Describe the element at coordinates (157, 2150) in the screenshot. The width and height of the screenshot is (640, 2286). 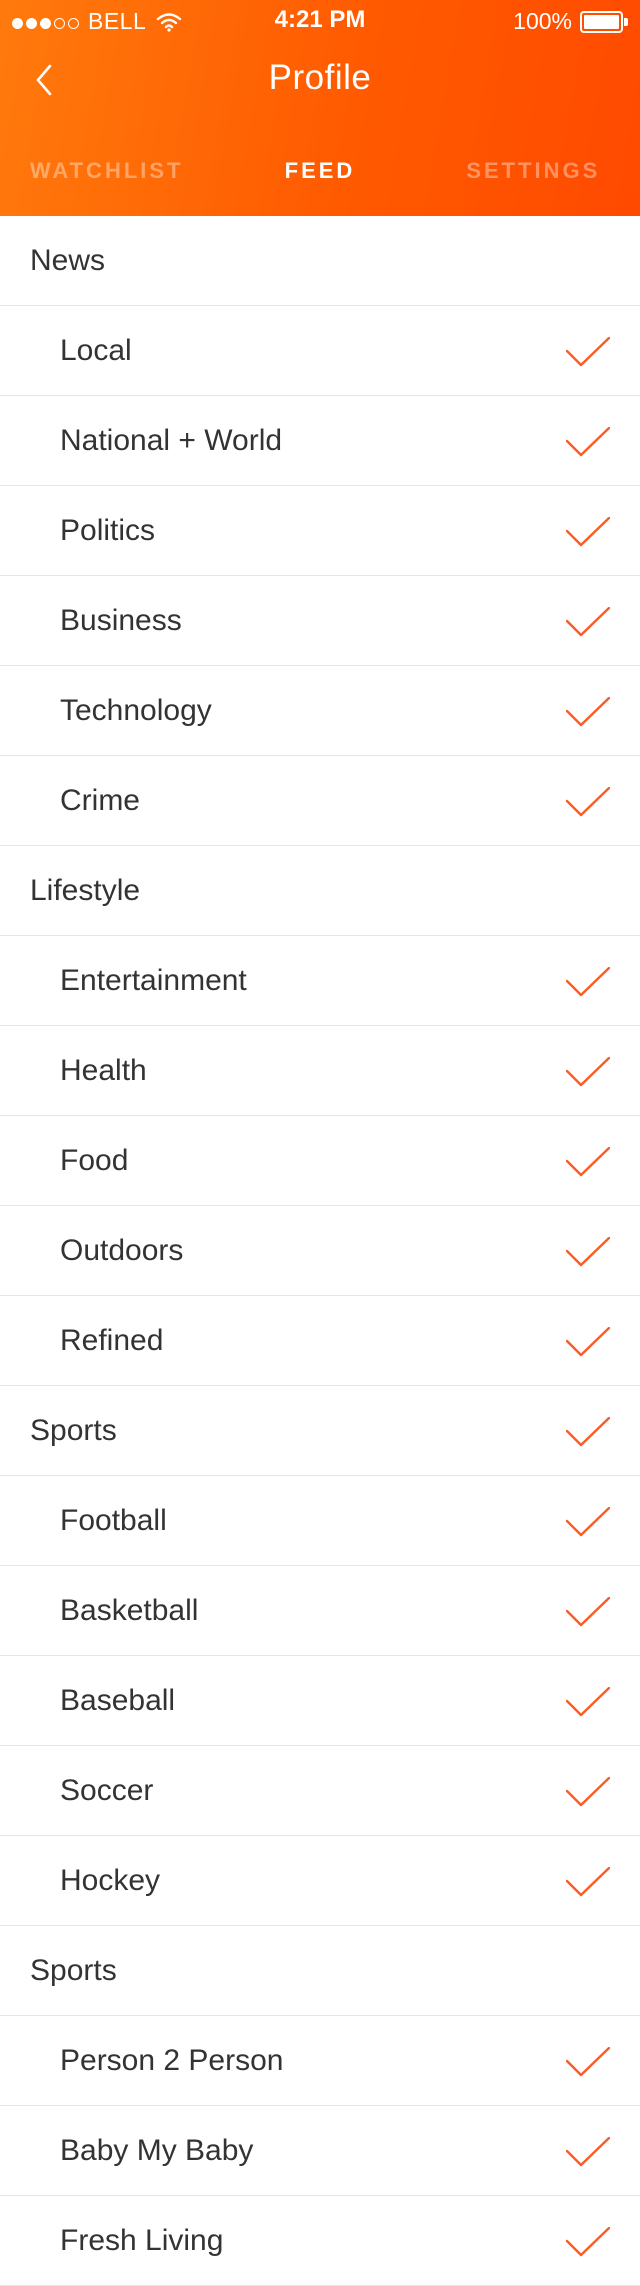
I see `item-label: Baby My Baby` at that location.